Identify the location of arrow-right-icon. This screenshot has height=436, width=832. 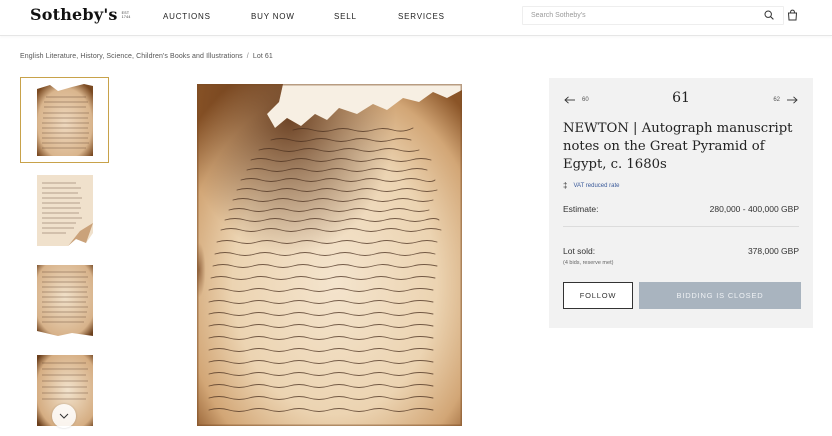
(792, 100).